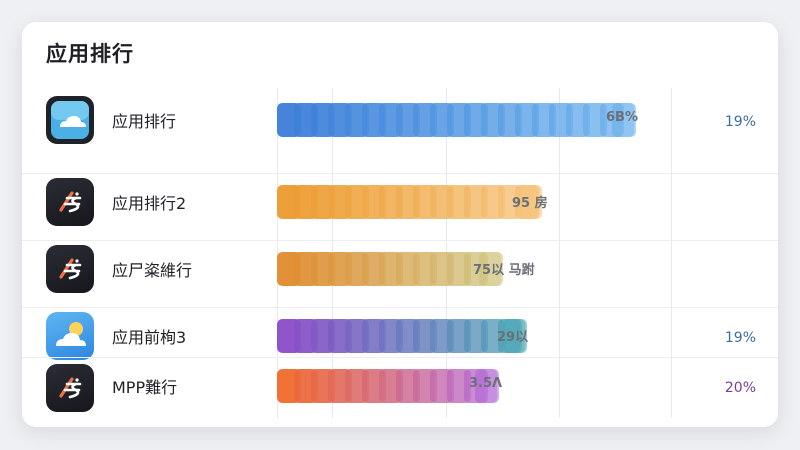 Image resolution: width=800 pixels, height=450 pixels. I want to click on app-name: 应用前栒3, so click(149, 337).